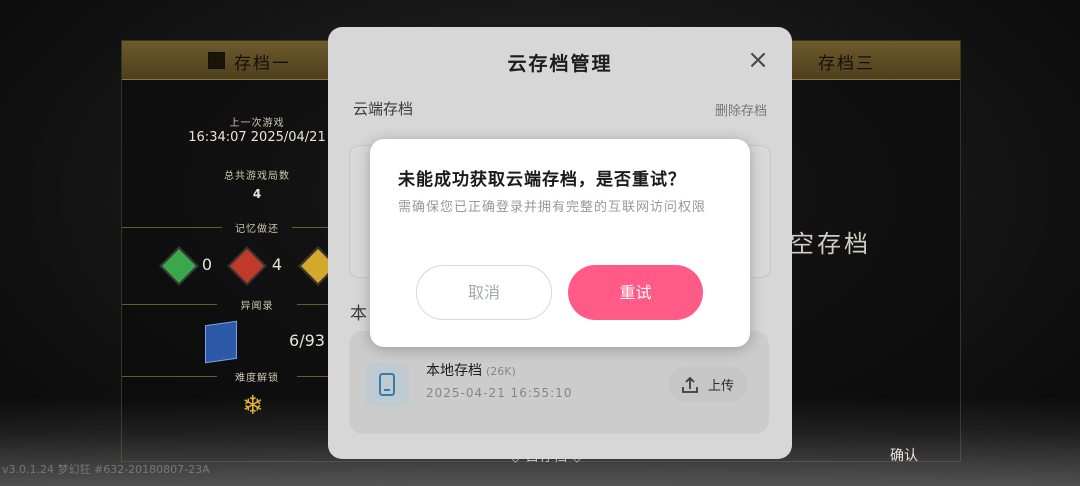 Image resolution: width=1080 pixels, height=486 pixels. Describe the element at coordinates (257, 306) in the screenshot. I see `records-label: 异闻录` at that location.